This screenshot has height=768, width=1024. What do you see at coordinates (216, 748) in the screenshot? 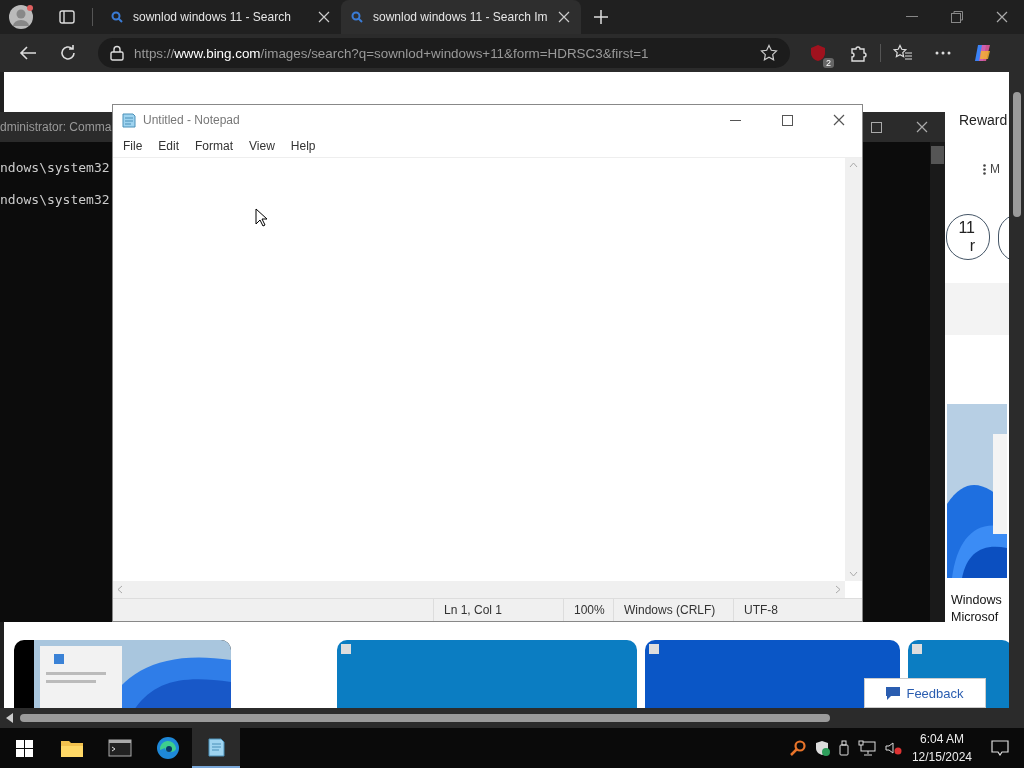
I see `taskbar-app` at bounding box center [216, 748].